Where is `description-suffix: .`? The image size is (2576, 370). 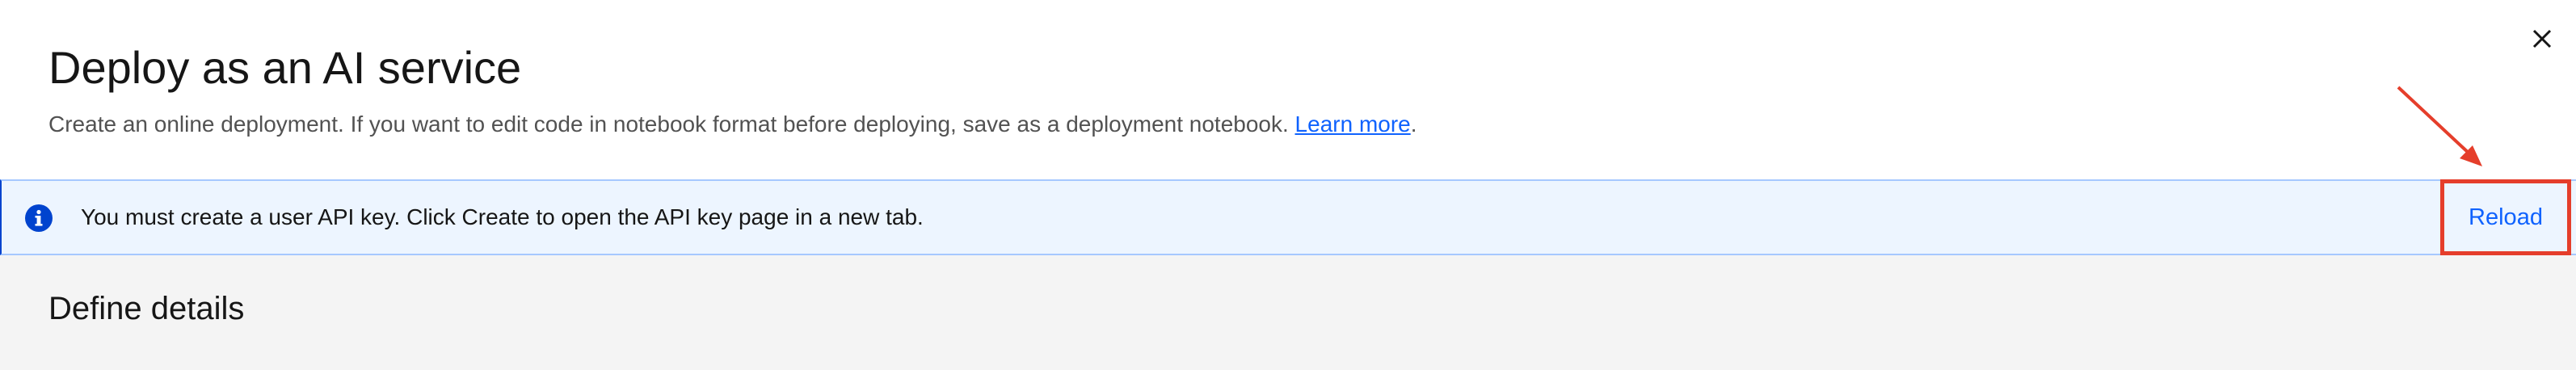
description-suffix: . is located at coordinates (1413, 124).